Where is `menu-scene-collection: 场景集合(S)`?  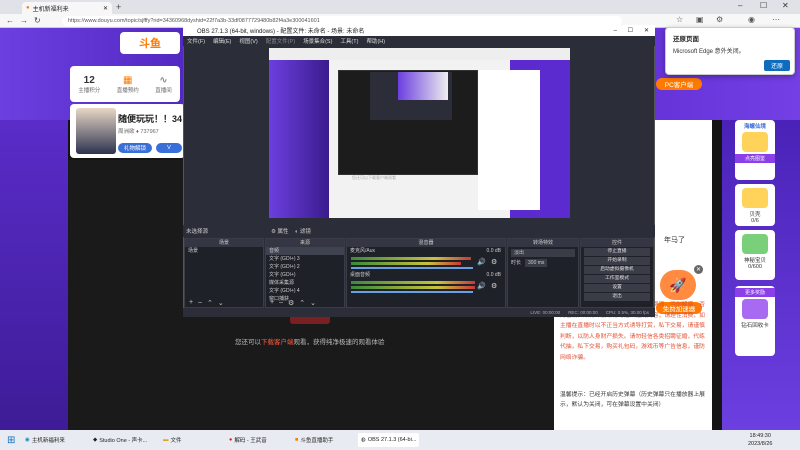 menu-scene-collection: 场景集合(S) is located at coordinates (317, 41).